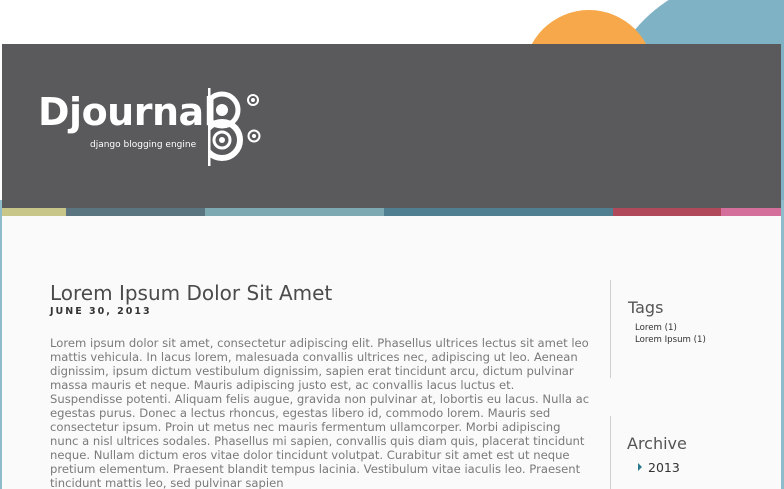 This screenshot has width=784, height=489. I want to click on archive-widget-title: Archive, so click(657, 443).